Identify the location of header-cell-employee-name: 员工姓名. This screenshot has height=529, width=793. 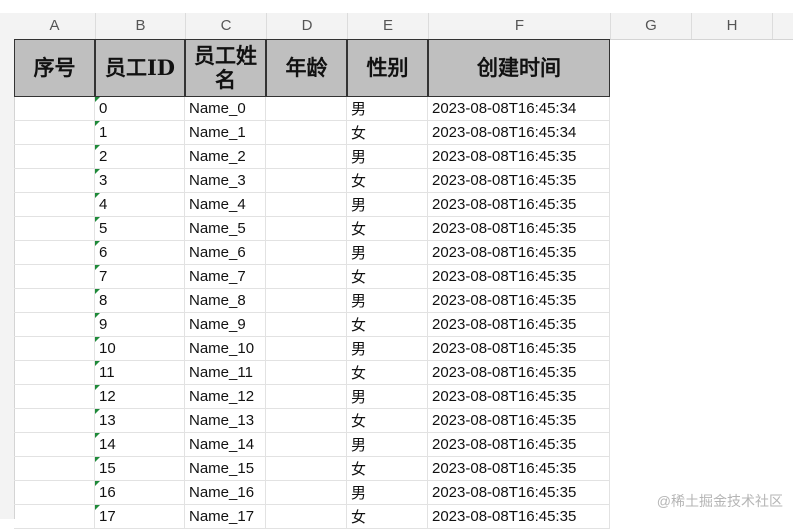
(225, 68).